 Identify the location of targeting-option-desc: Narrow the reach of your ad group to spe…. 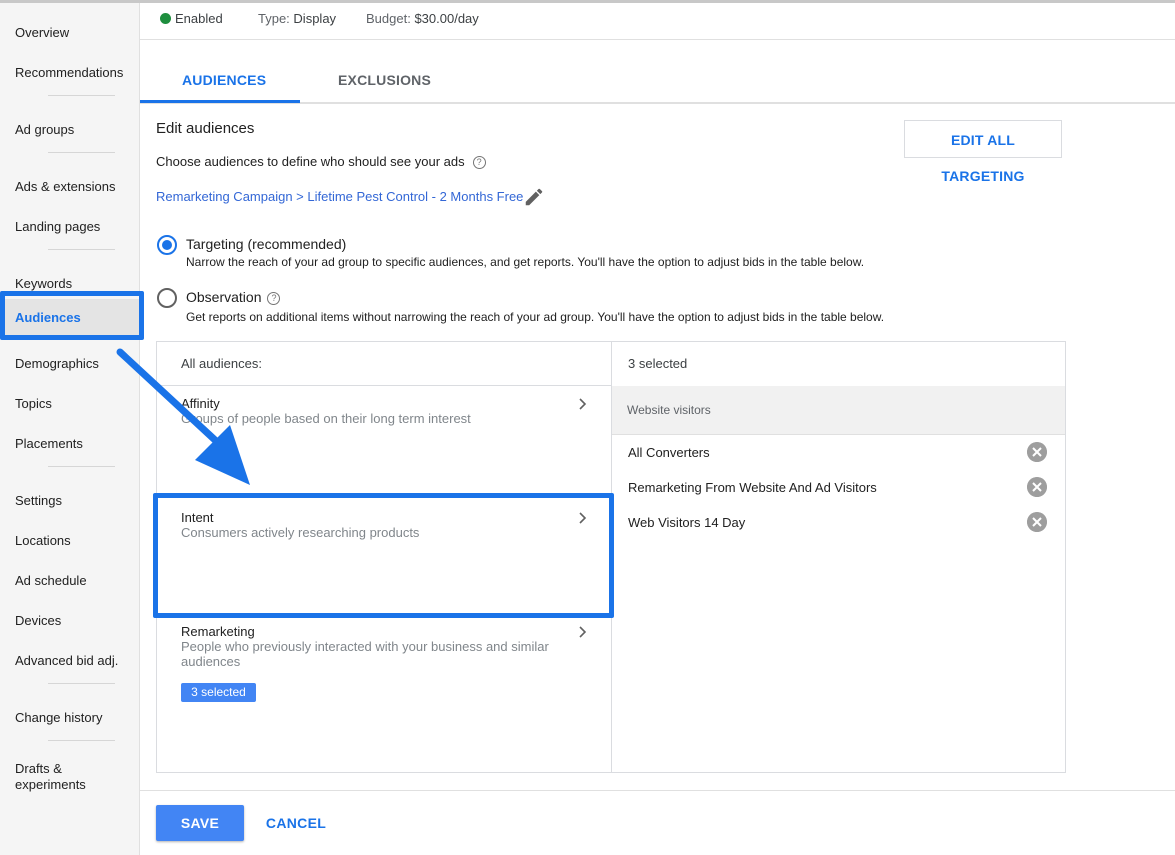
(525, 262).